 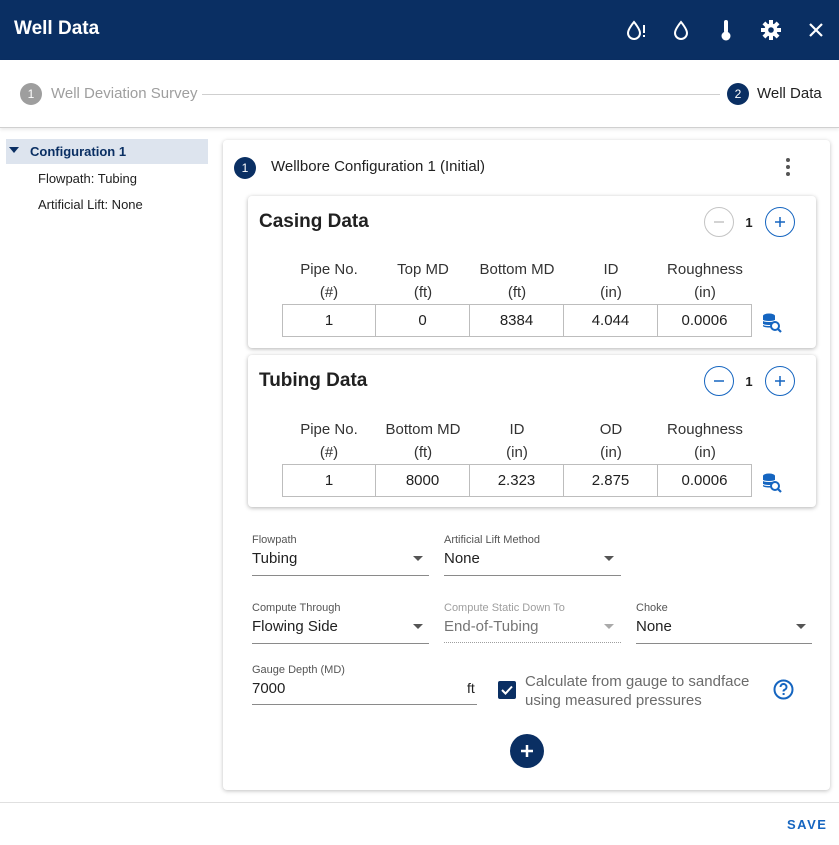 I want to click on casing-col-header: Top MD (ft), so click(x=423, y=281).